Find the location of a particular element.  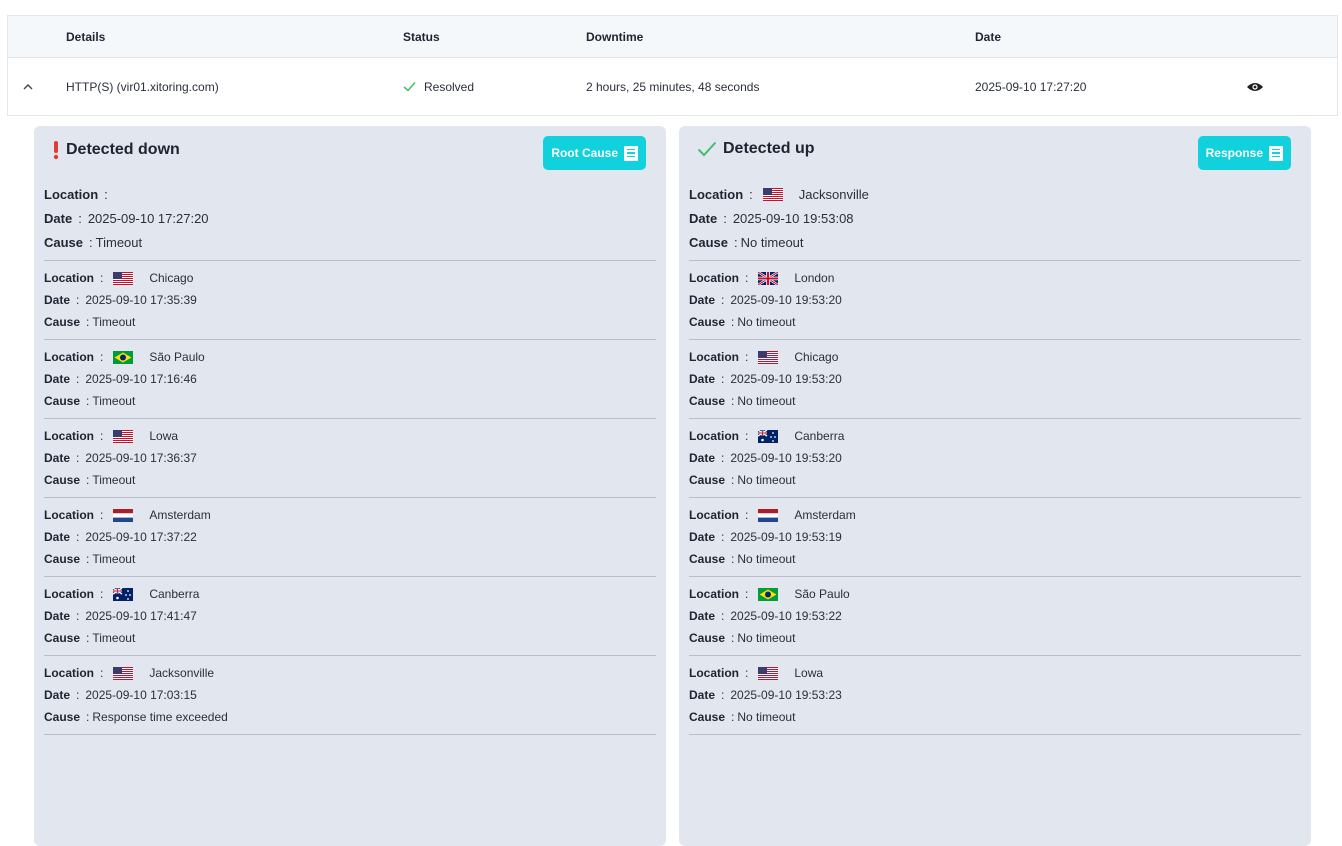

location-line: Location: Jacksonville is located at coordinates (995, 194).